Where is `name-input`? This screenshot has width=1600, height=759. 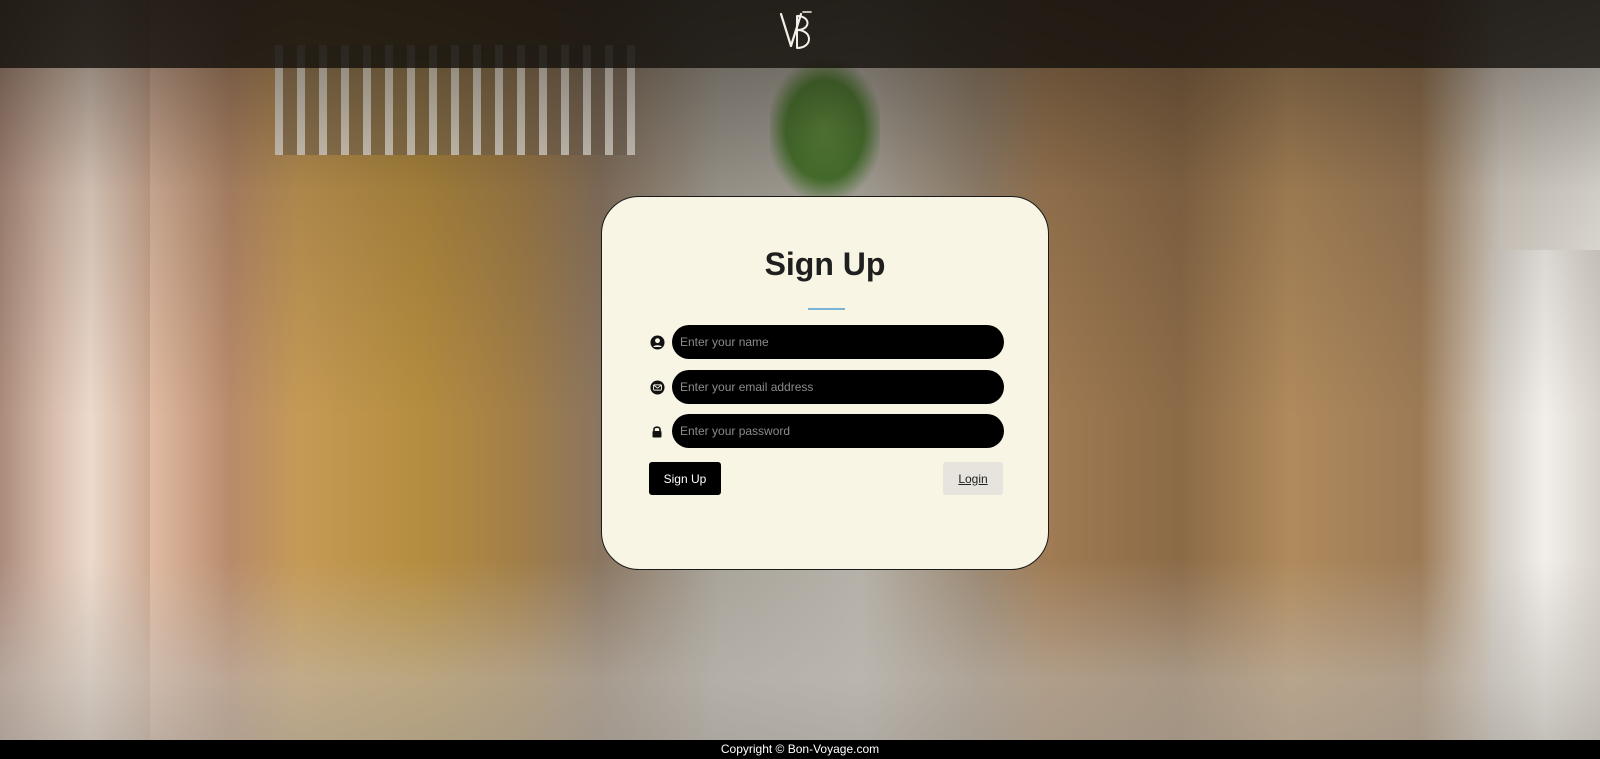
name-input is located at coordinates (838, 342).